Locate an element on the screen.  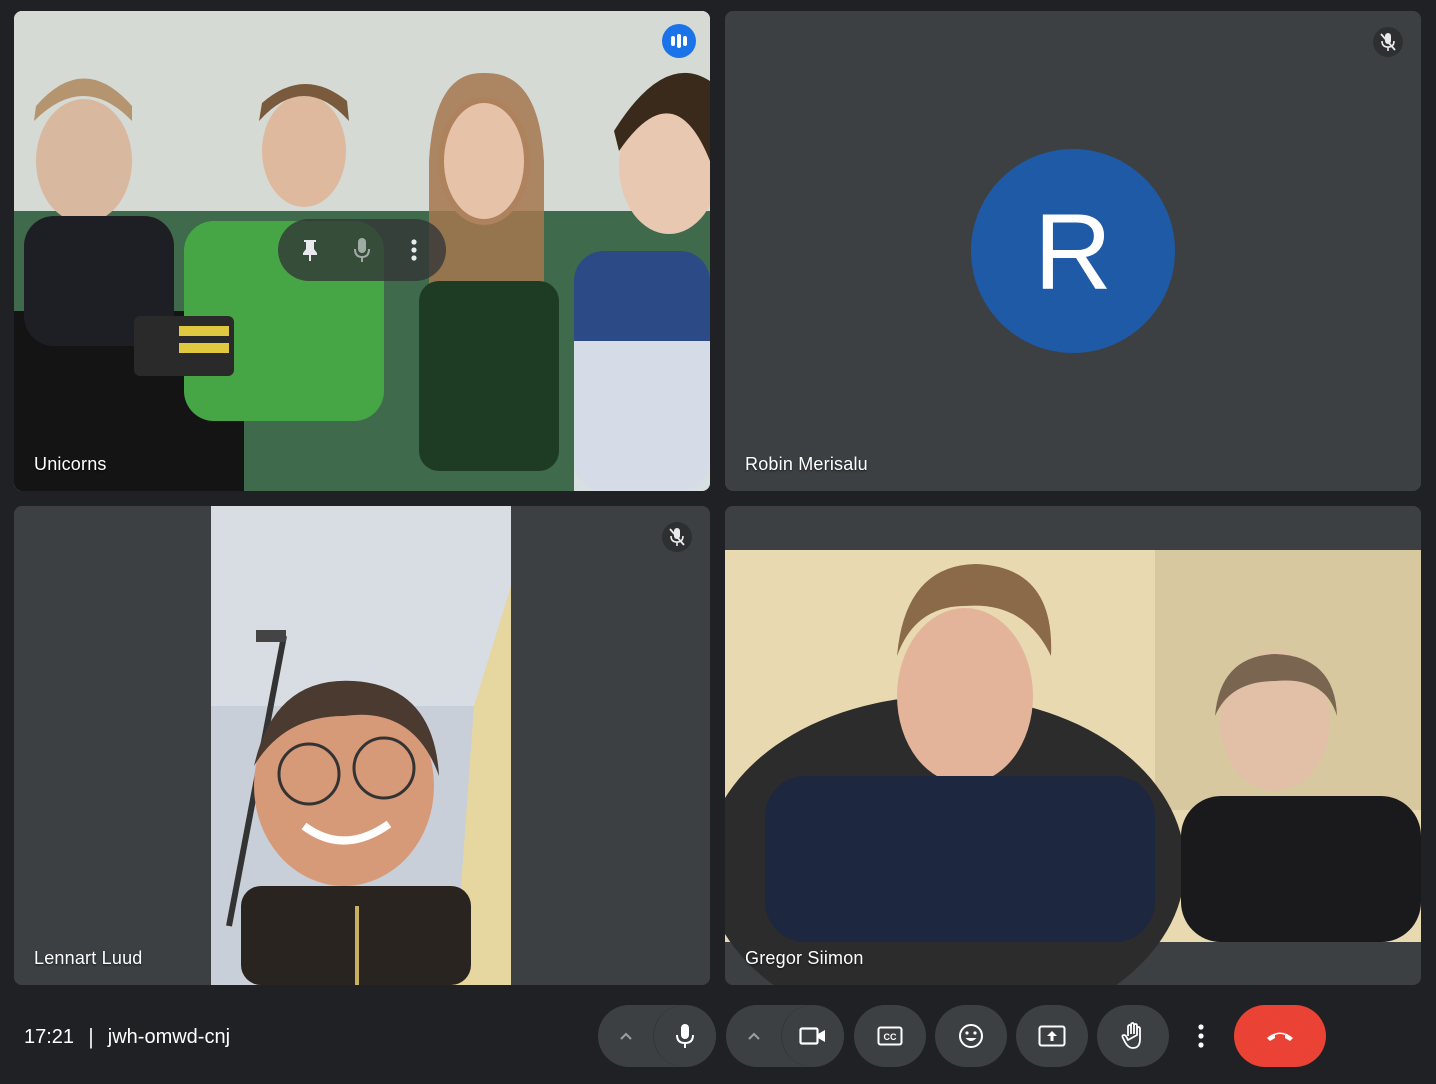
raise-hand-icon is located at coordinates (1131, 1035).